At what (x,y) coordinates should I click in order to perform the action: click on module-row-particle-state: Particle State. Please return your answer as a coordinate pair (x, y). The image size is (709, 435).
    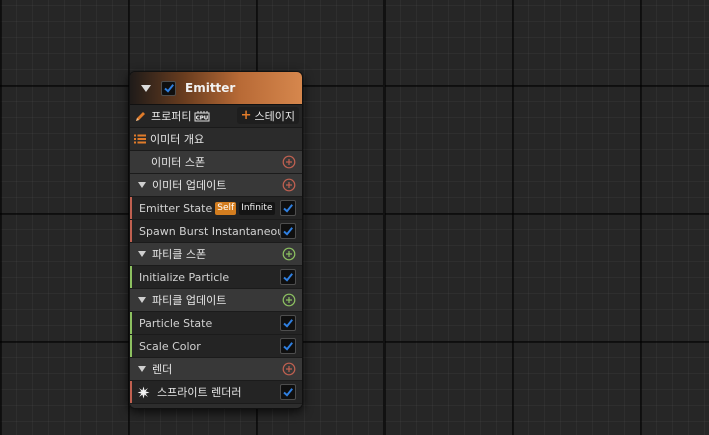
    Looking at the image, I should click on (216, 323).